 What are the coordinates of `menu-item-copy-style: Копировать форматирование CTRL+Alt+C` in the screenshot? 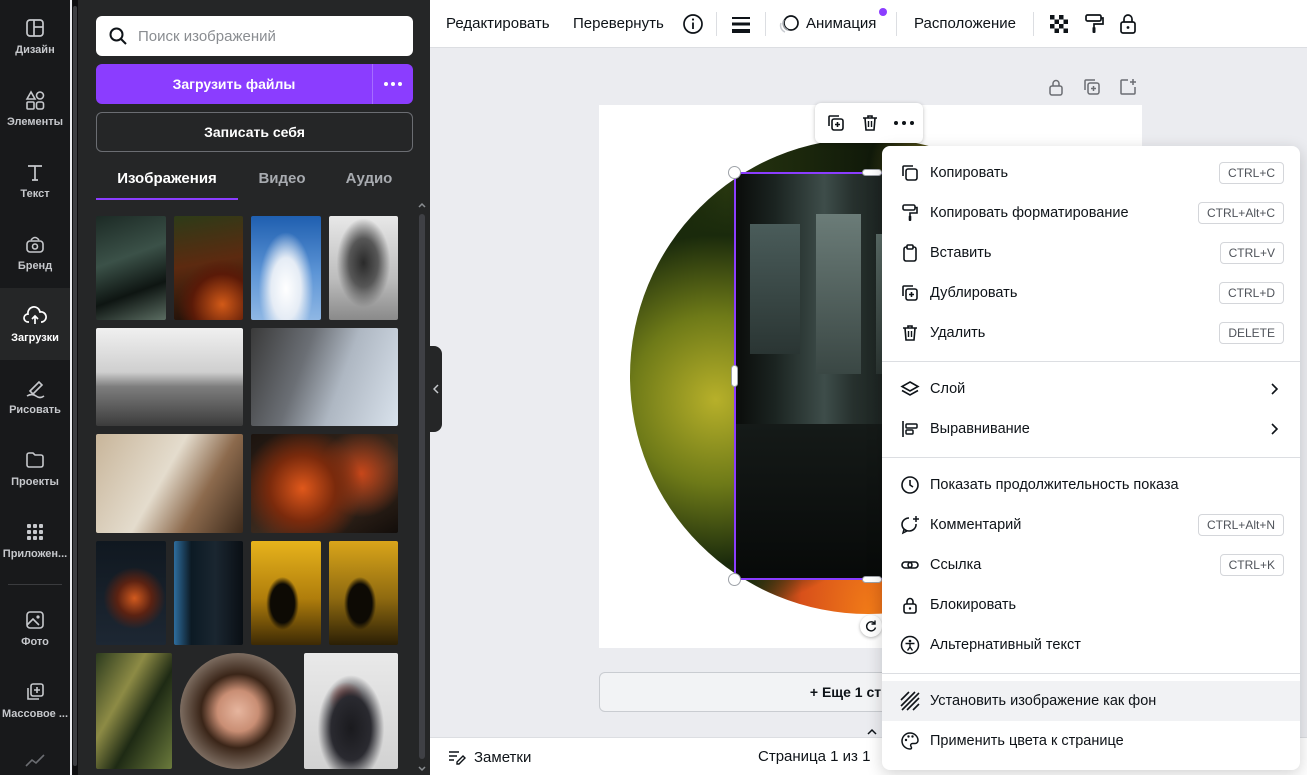 It's located at (1091, 213).